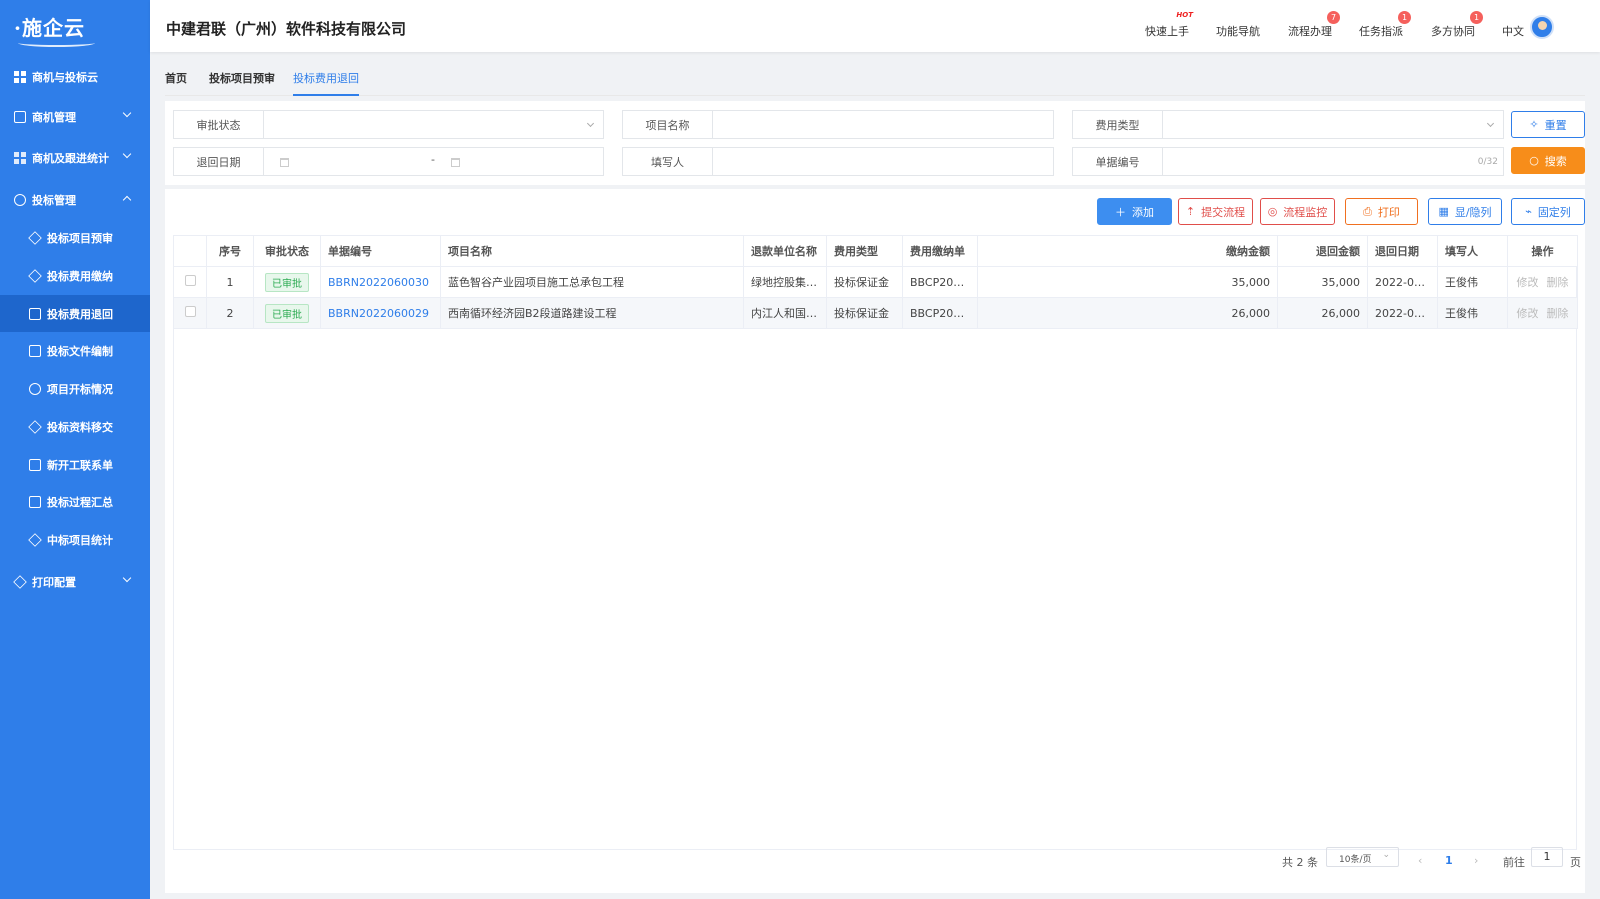 The image size is (1600, 899). I want to click on doc-no-cell: BBRN2022060029, so click(380, 313).